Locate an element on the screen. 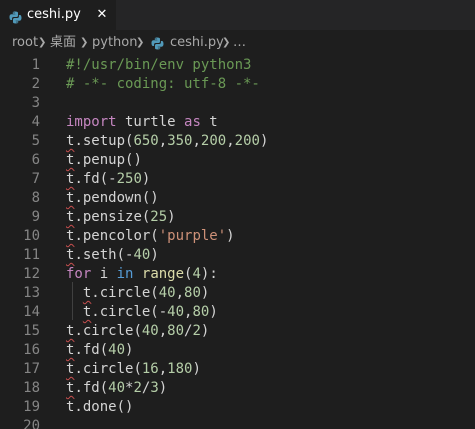  code-token: as is located at coordinates (192, 122).